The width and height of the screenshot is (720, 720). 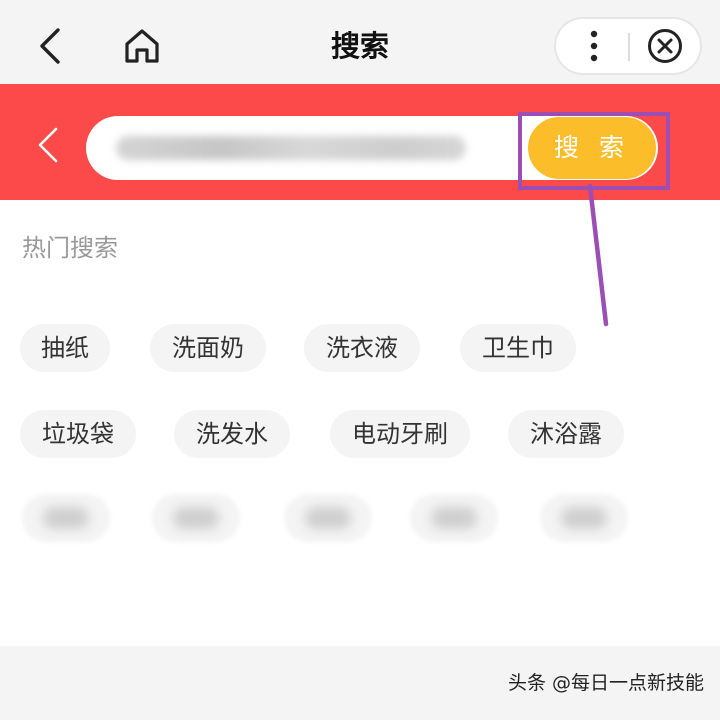 I want to click on home-icon, so click(x=142, y=46).